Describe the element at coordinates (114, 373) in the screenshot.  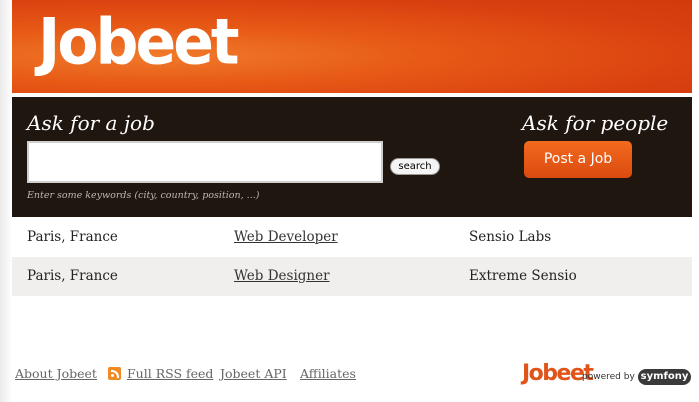
I see `rss-icon` at that location.